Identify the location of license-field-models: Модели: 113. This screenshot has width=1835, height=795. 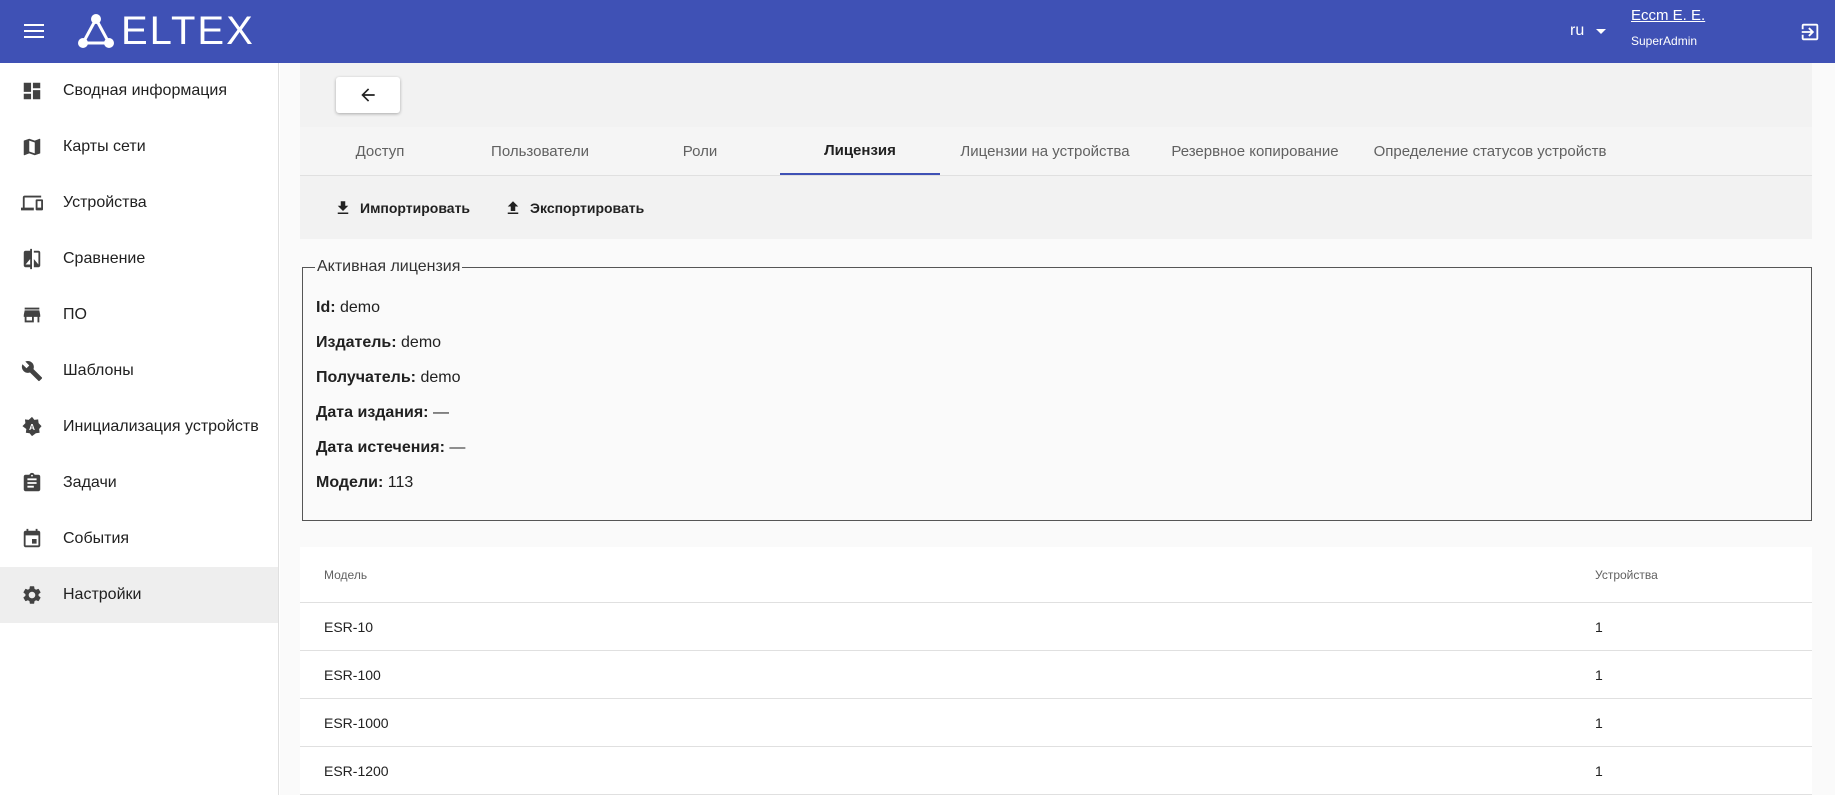
(364, 483).